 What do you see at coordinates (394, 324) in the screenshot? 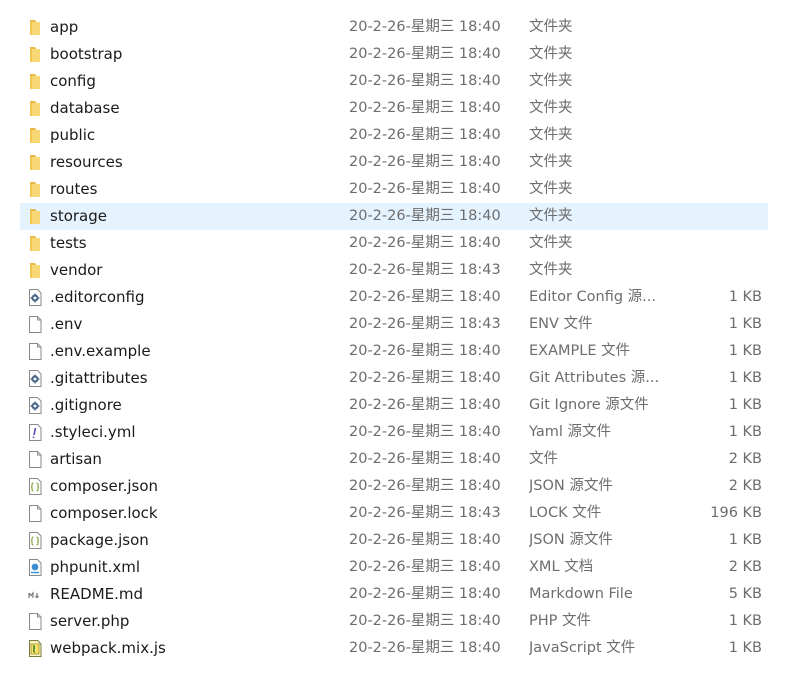
I see `file-row-env: .env 20-2-26-星期三 18:43 ENV 文件 1 KB` at bounding box center [394, 324].